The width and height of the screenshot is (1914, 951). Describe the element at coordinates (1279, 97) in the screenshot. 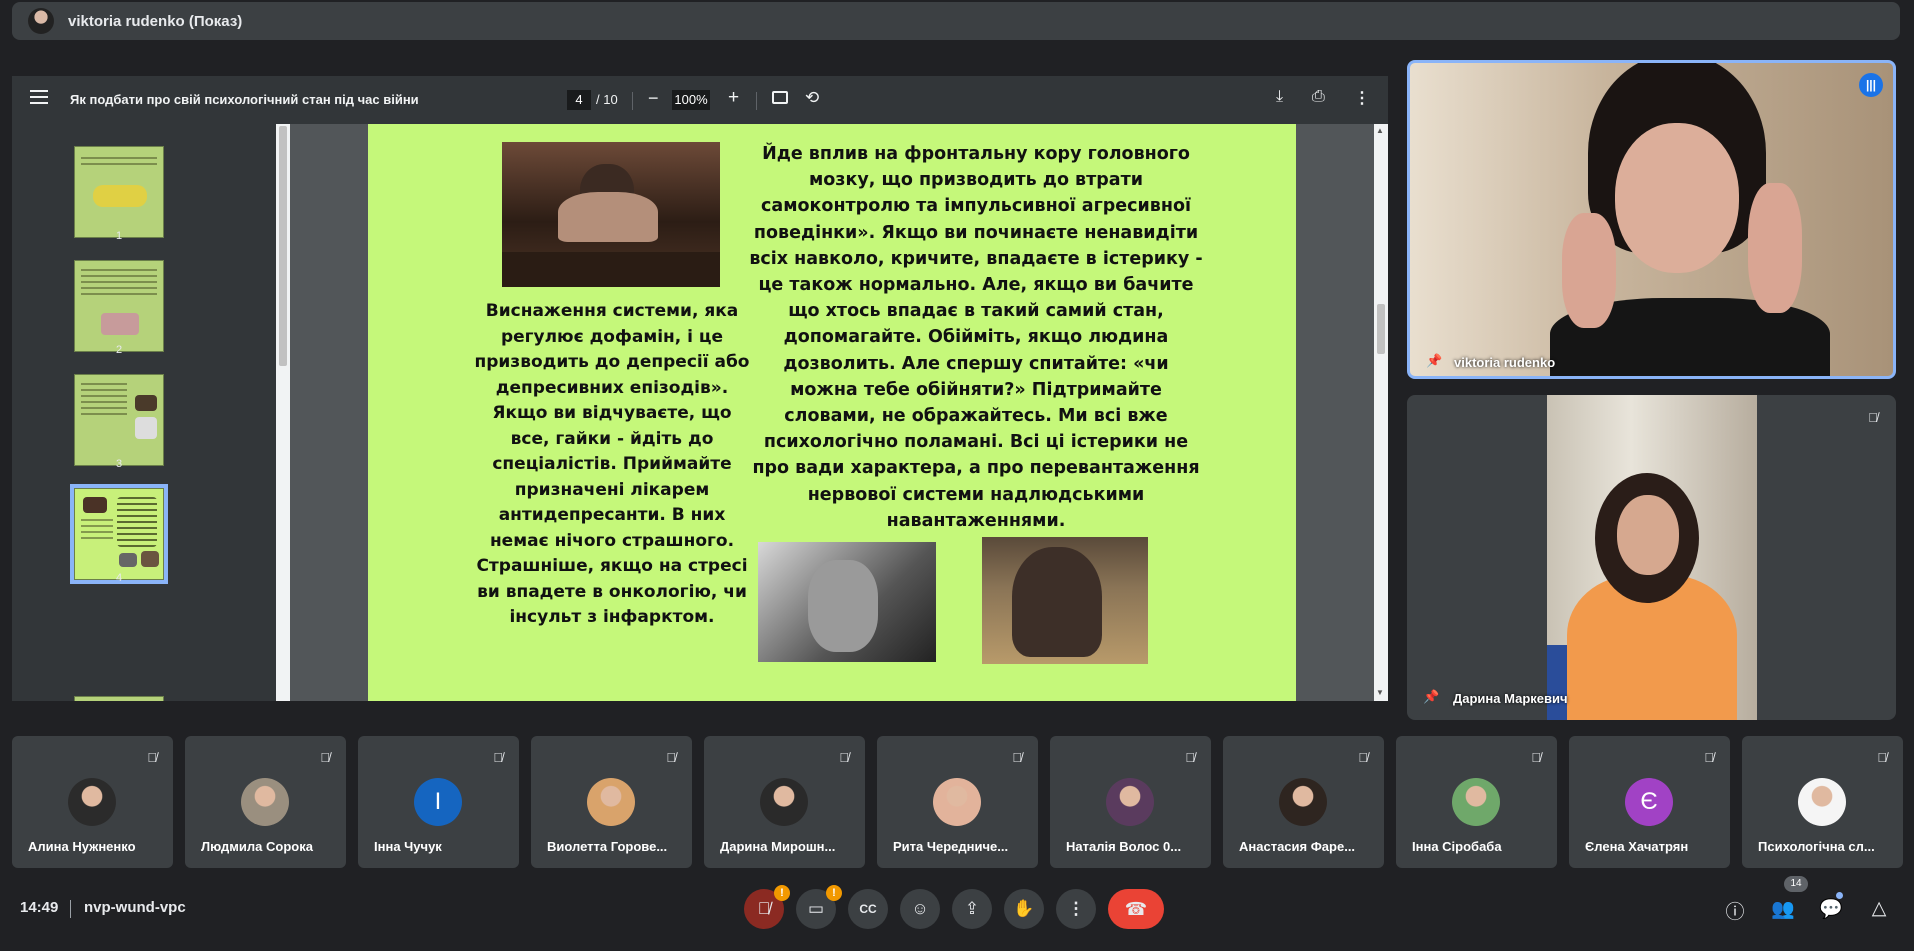

I see `download-icon: ⤓` at that location.